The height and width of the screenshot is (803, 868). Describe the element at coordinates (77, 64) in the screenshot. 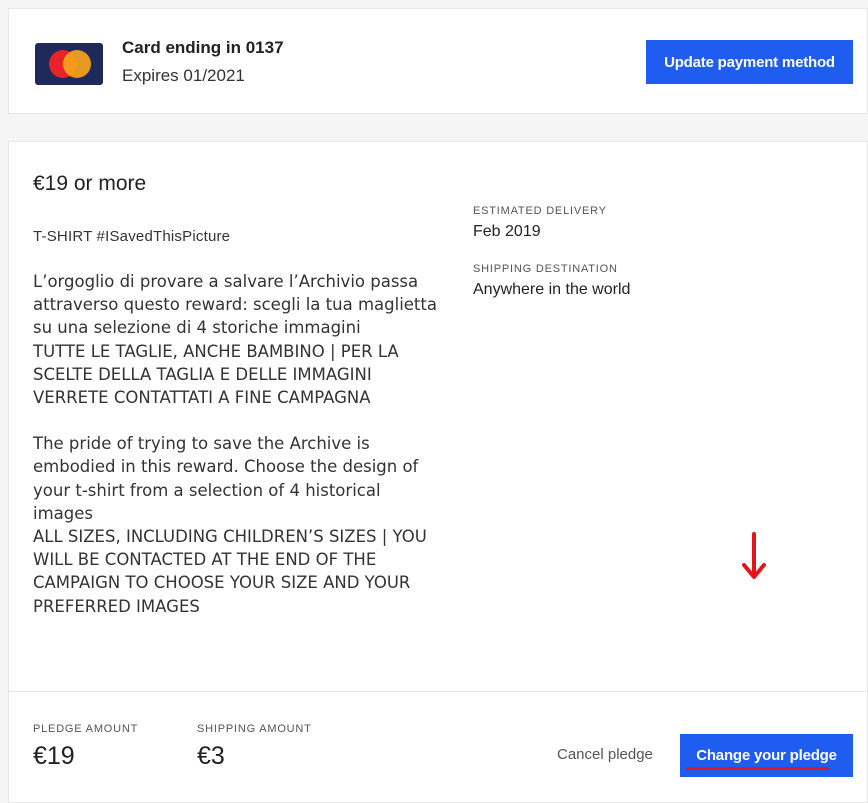

I see `mastercard-orange-circle` at that location.